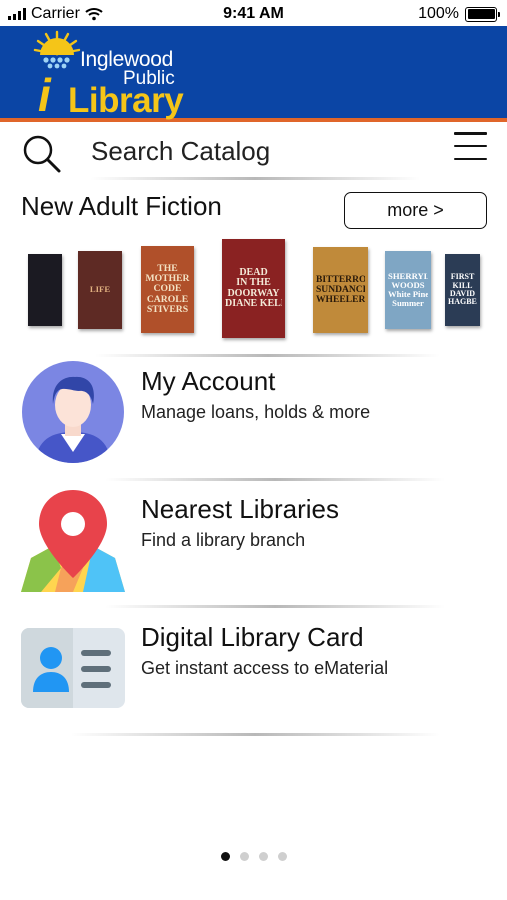 Image resolution: width=507 pixels, height=900 pixels. Describe the element at coordinates (253, 856) in the screenshot. I see `page-indicator` at that location.